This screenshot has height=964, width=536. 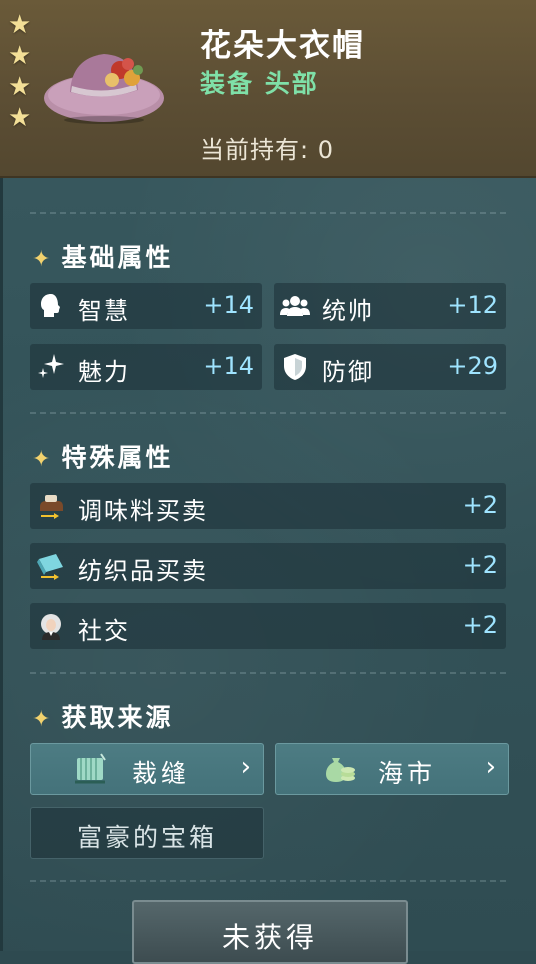 What do you see at coordinates (268, 626) in the screenshot?
I see `stat-social: 社交 +2` at bounding box center [268, 626].